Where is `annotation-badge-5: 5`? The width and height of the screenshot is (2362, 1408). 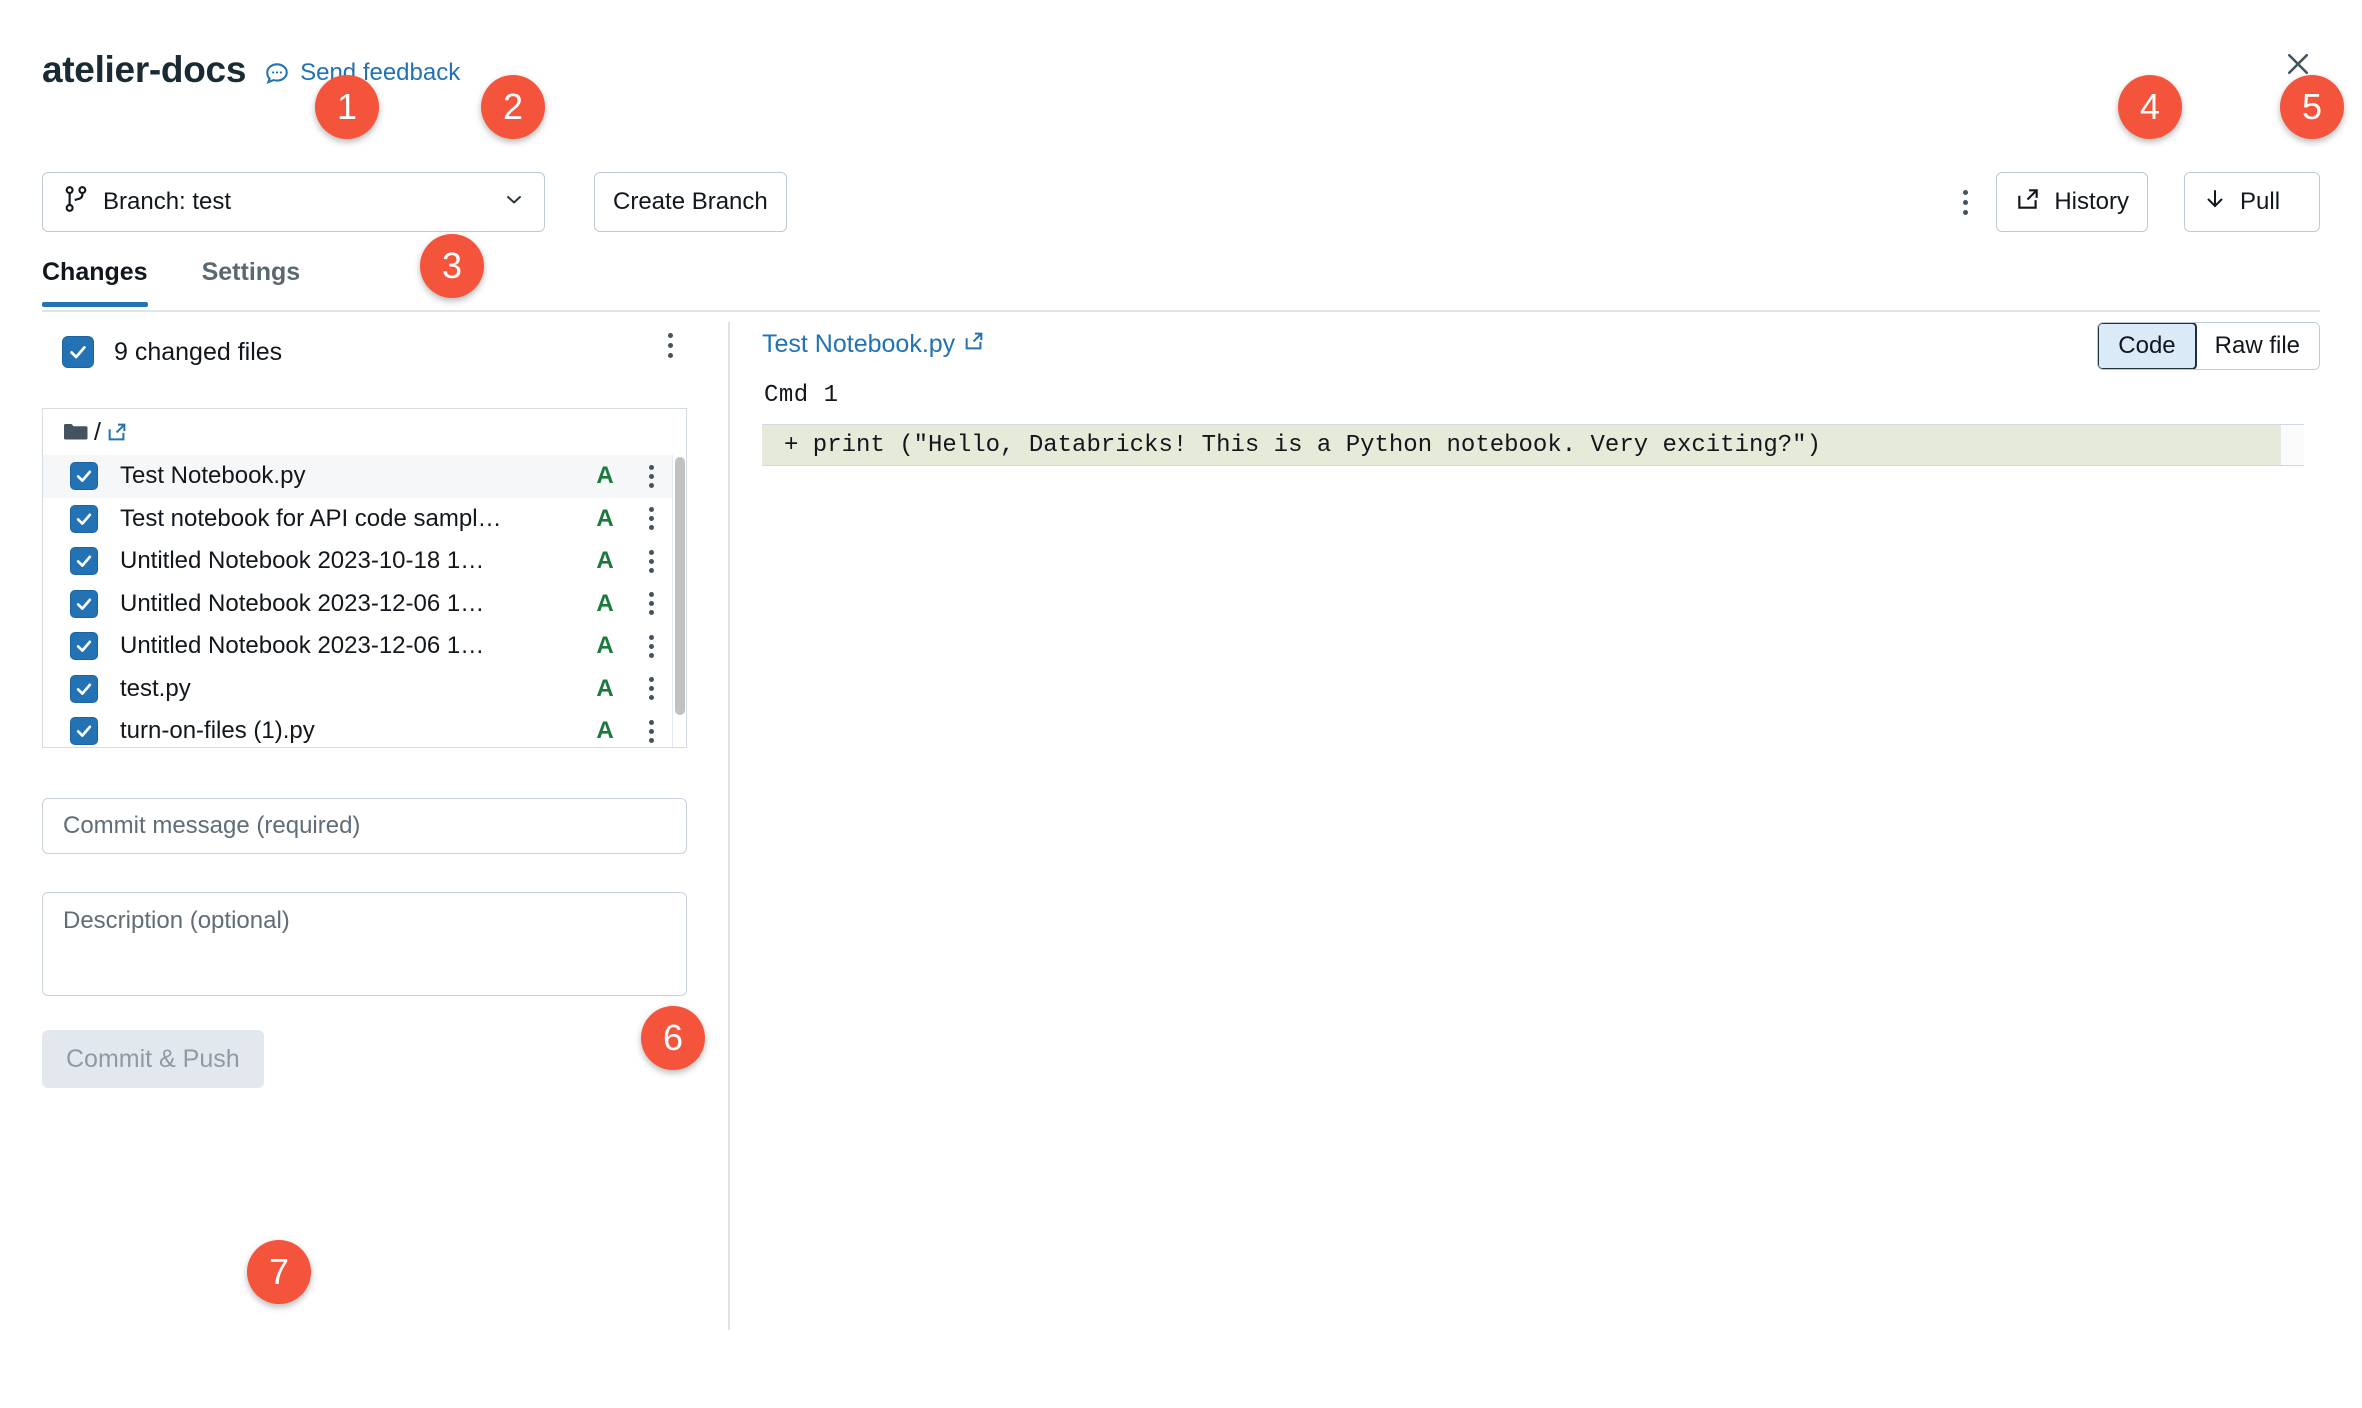
annotation-badge-5: 5 is located at coordinates (2312, 107).